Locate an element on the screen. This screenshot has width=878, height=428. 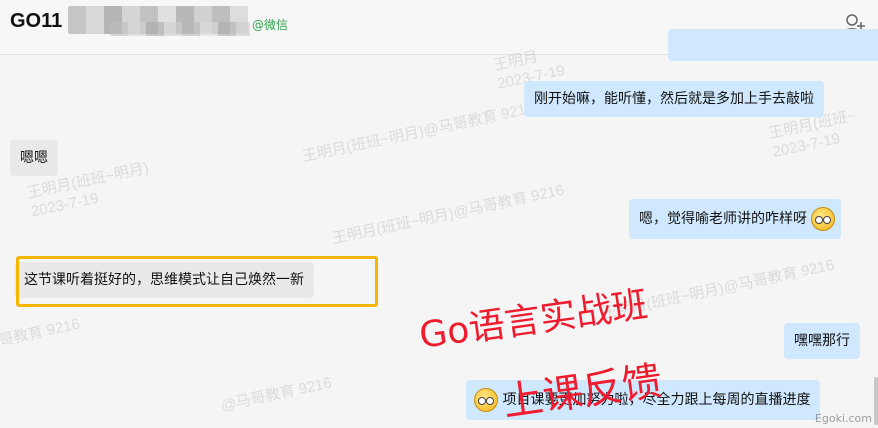
blurred-name-overlay is located at coordinates (180, 29).